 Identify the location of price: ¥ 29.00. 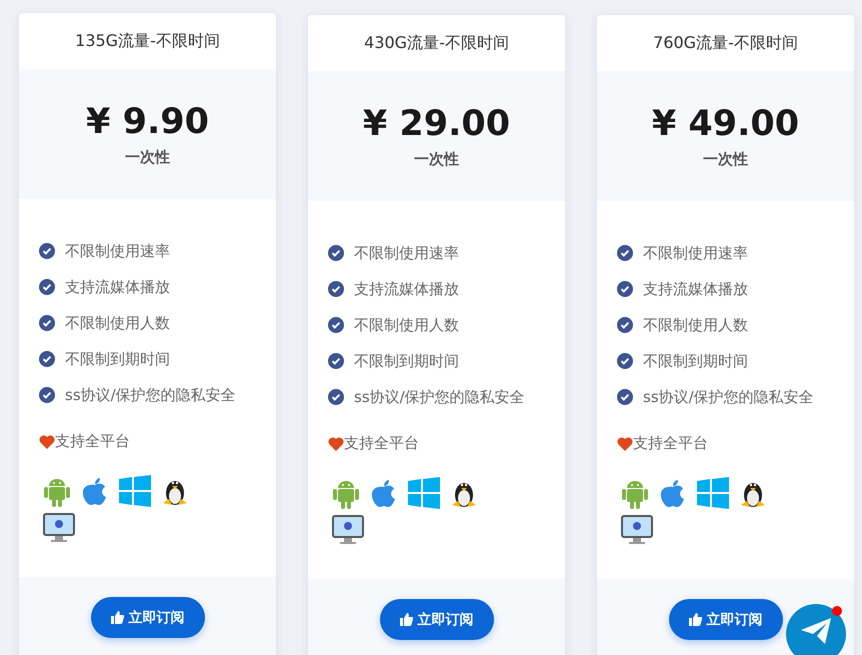
(436, 124).